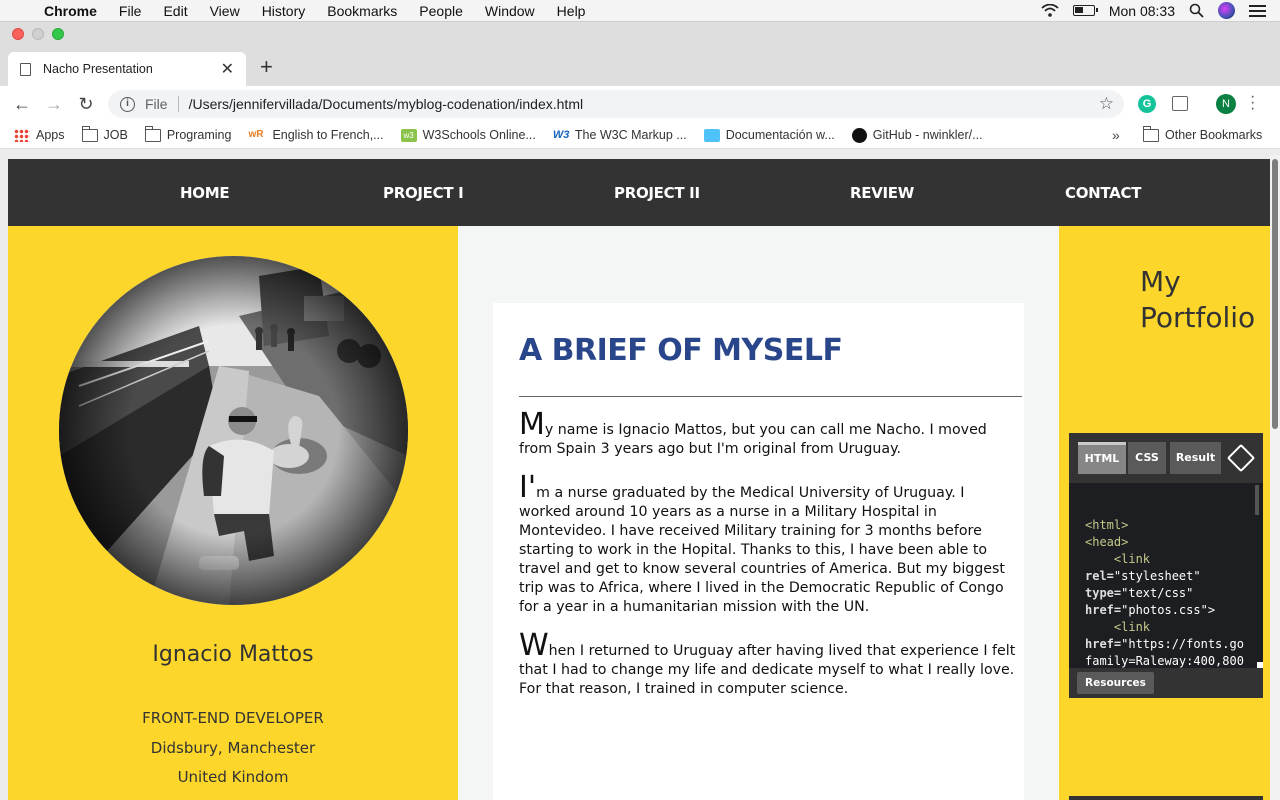  I want to click on menu-people: People, so click(441, 11).